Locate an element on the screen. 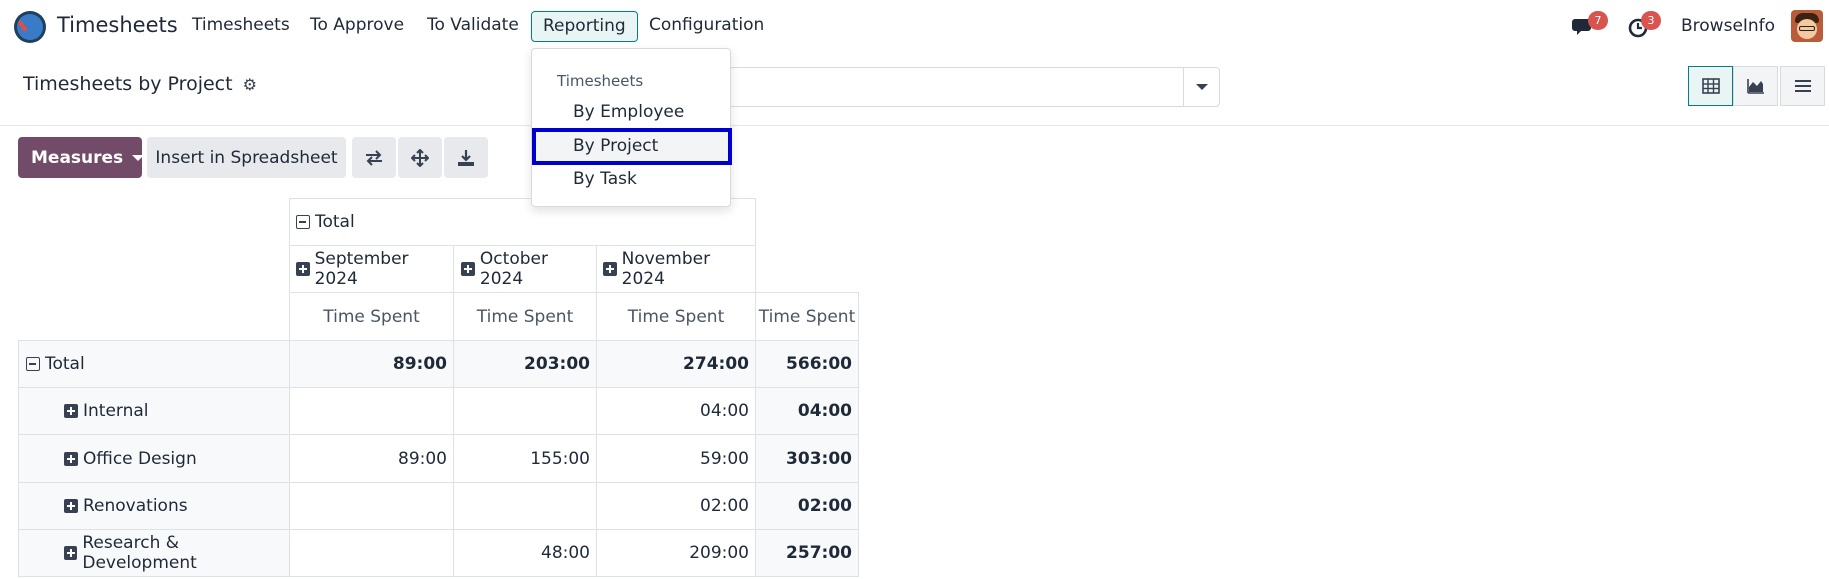 The height and width of the screenshot is (579, 1829). download-button is located at coordinates (466, 157).